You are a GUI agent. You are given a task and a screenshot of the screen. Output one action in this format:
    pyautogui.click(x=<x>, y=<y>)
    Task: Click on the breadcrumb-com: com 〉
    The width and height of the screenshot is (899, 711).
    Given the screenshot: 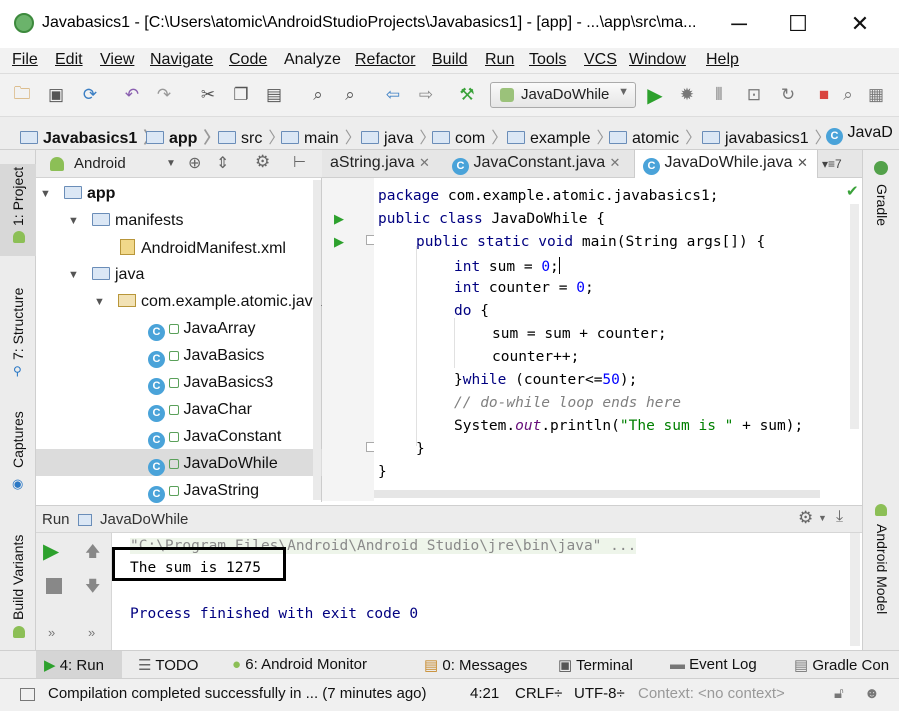 What is the action you would take?
    pyautogui.click(x=469, y=136)
    